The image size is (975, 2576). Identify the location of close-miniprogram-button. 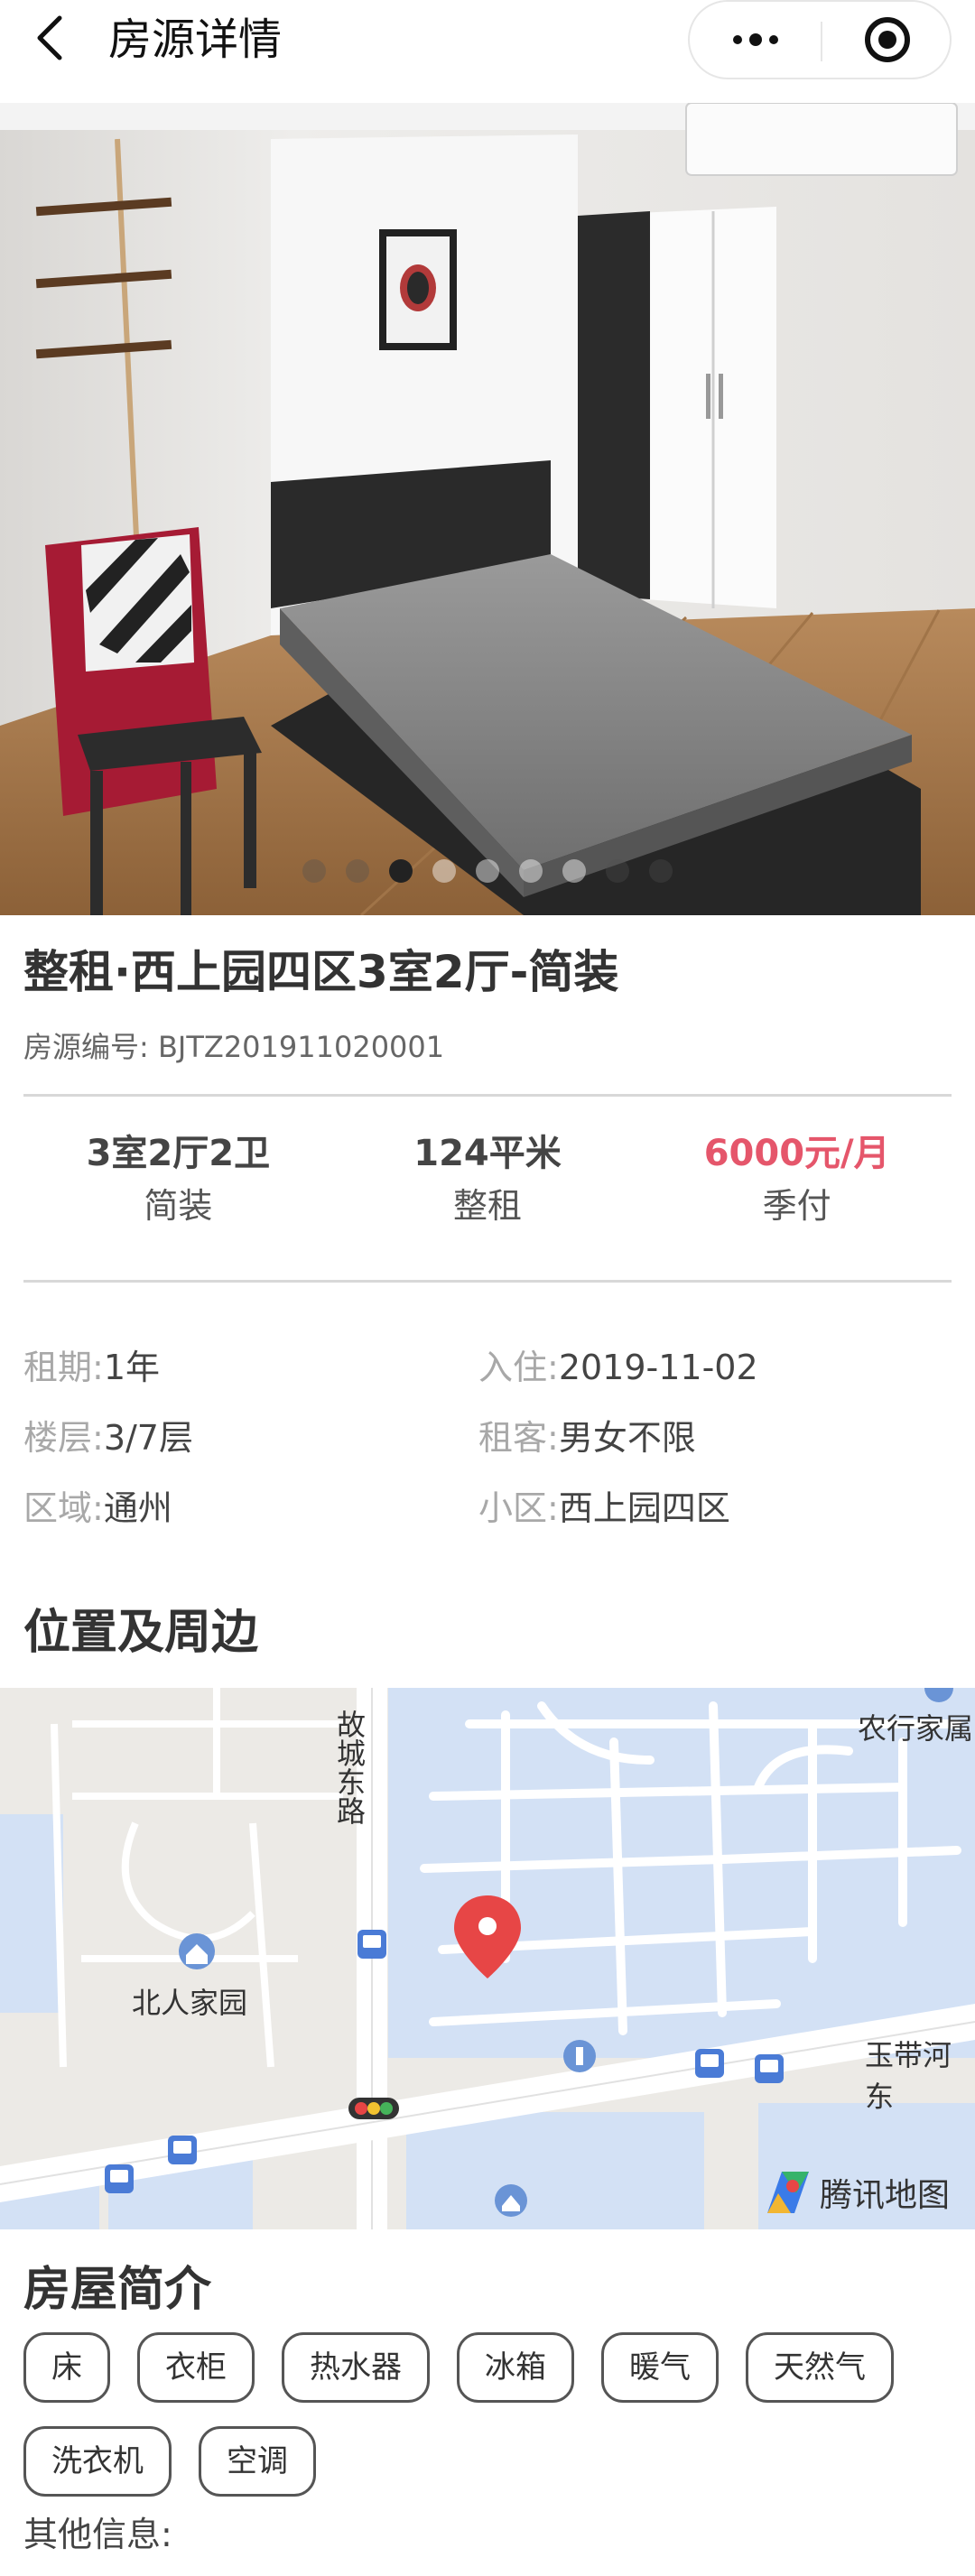
(887, 40).